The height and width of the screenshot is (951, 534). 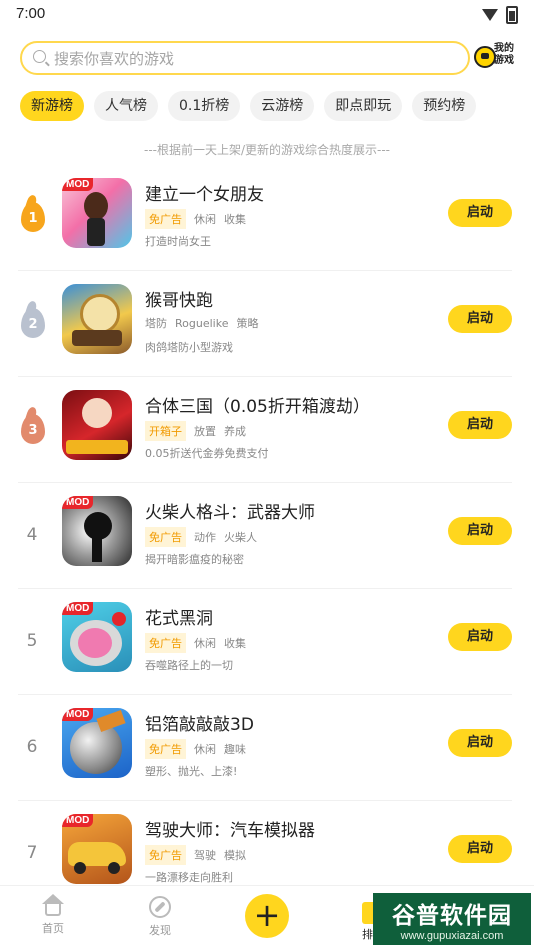 What do you see at coordinates (504, 54) in the screenshot?
I see `my-games-label: 我的游戏` at bounding box center [504, 54].